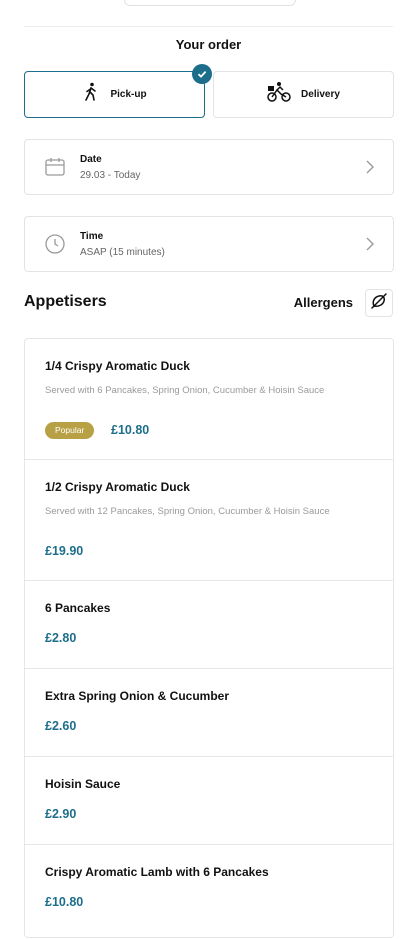 The width and height of the screenshot is (417, 939). I want to click on delivery-option: Delivery, so click(303, 94).